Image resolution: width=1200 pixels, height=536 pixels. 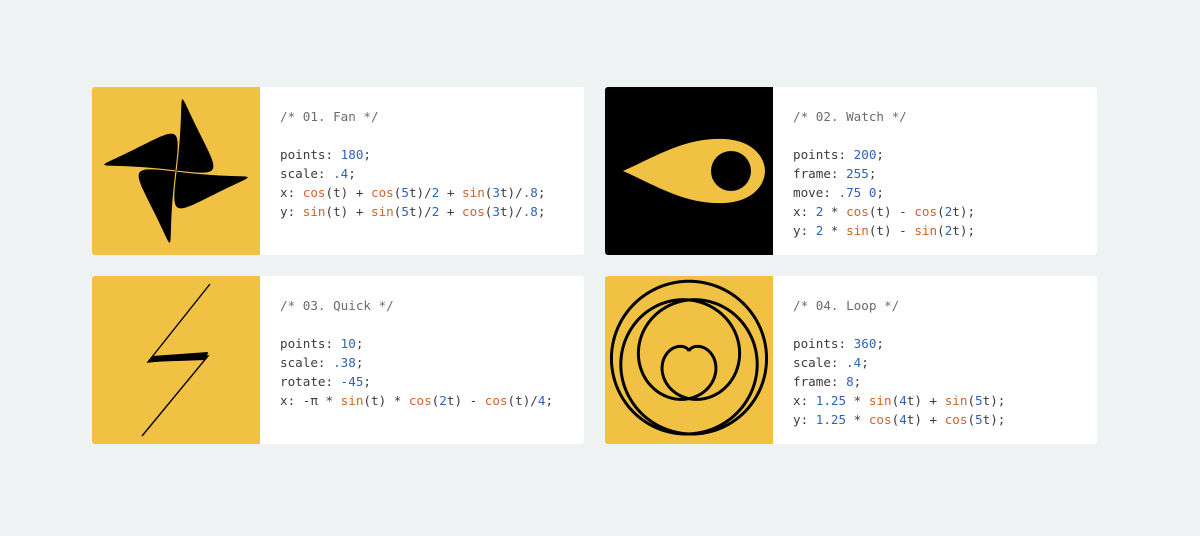 I want to click on code-number: 10, so click(x=348, y=343).